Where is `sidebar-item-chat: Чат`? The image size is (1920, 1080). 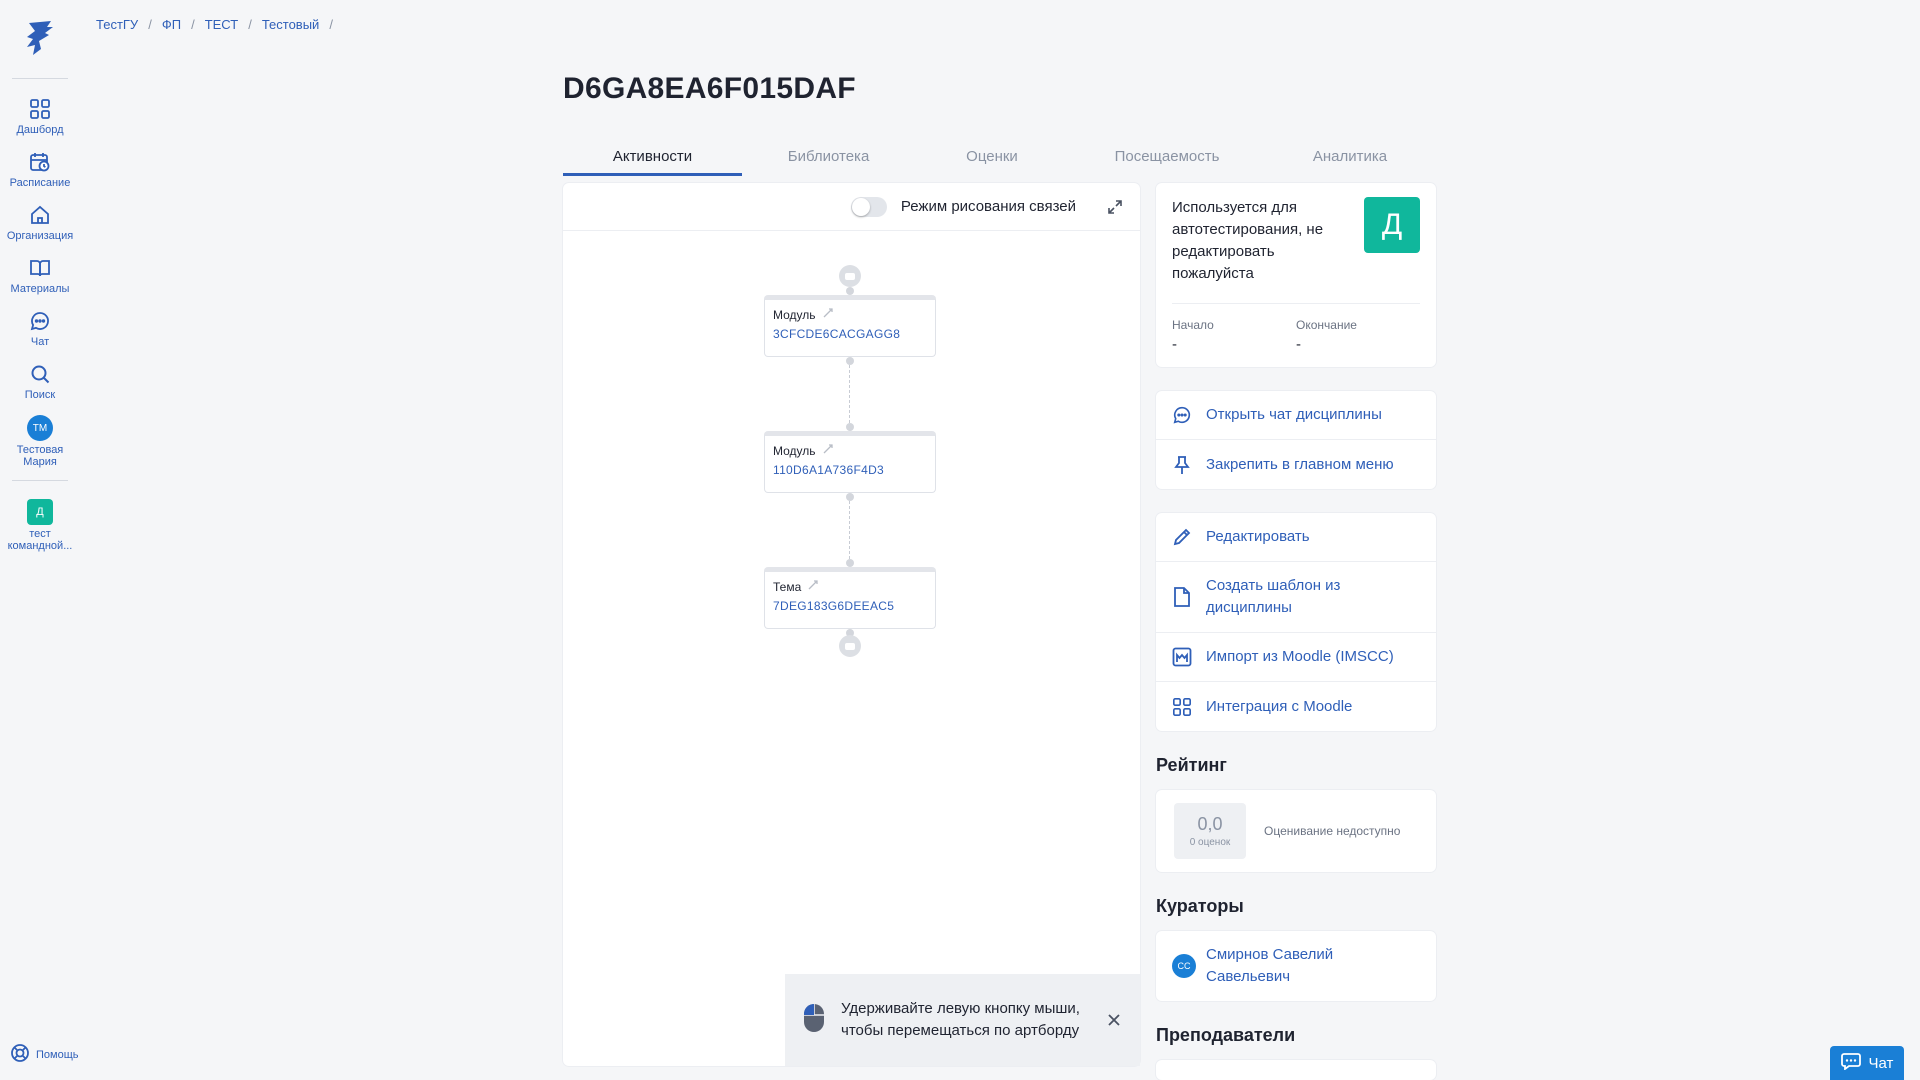
sidebar-item-chat: Чат is located at coordinates (40, 327).